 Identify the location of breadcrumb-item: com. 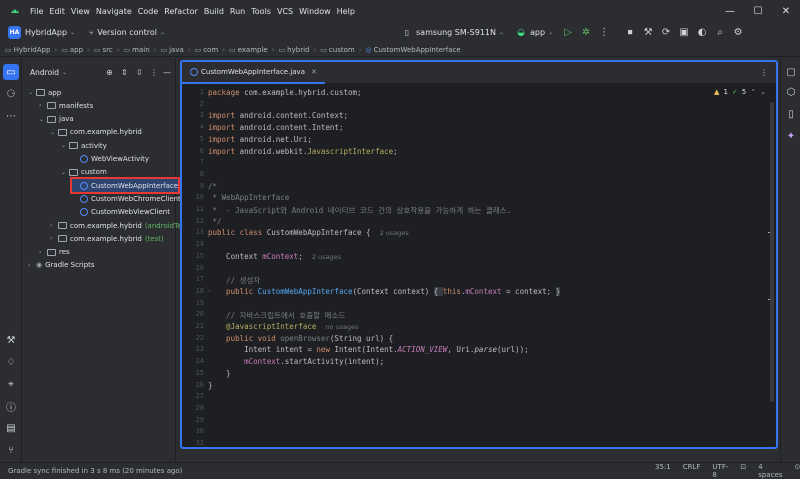
(210, 50).